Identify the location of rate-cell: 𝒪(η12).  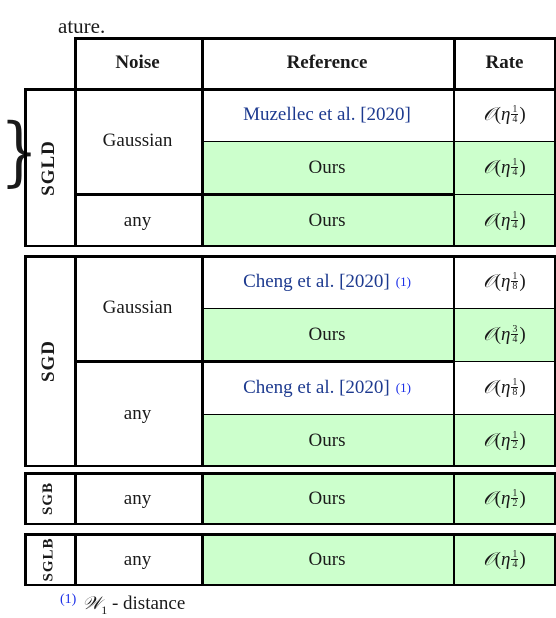
(504, 440).